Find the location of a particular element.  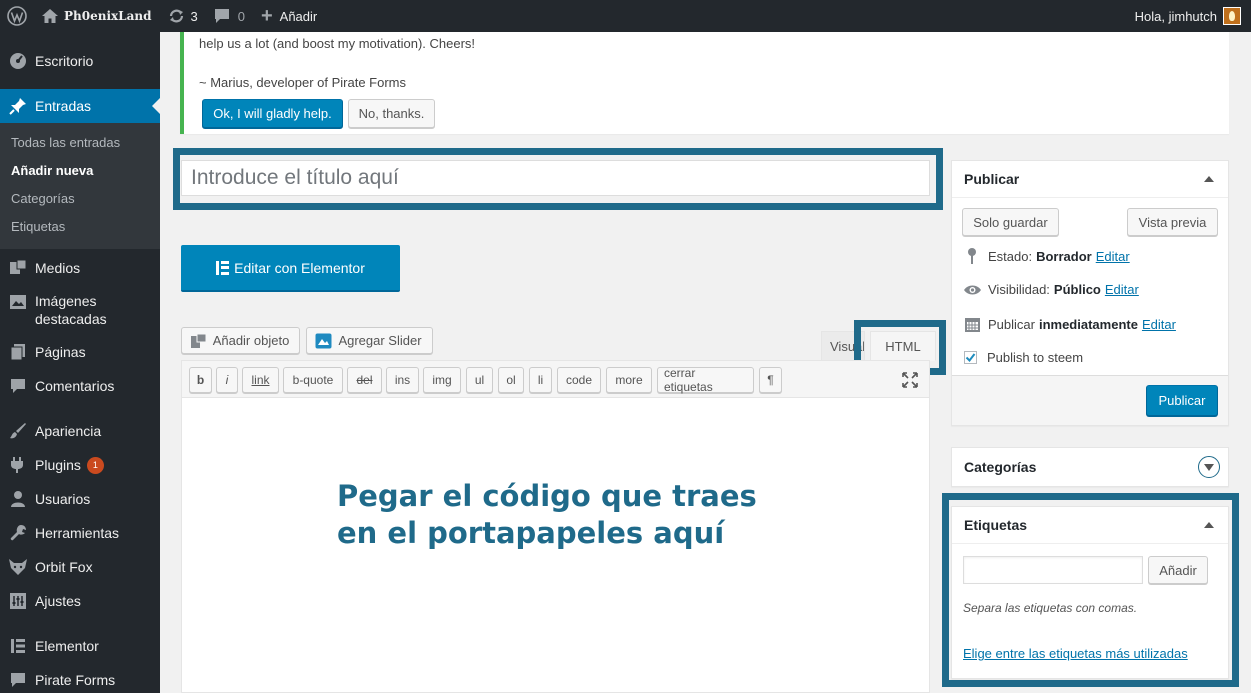

site-name-link: Ph0enixLand is located at coordinates (97, 16).